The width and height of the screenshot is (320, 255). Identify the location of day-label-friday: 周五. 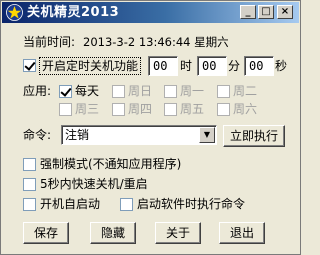
(192, 109).